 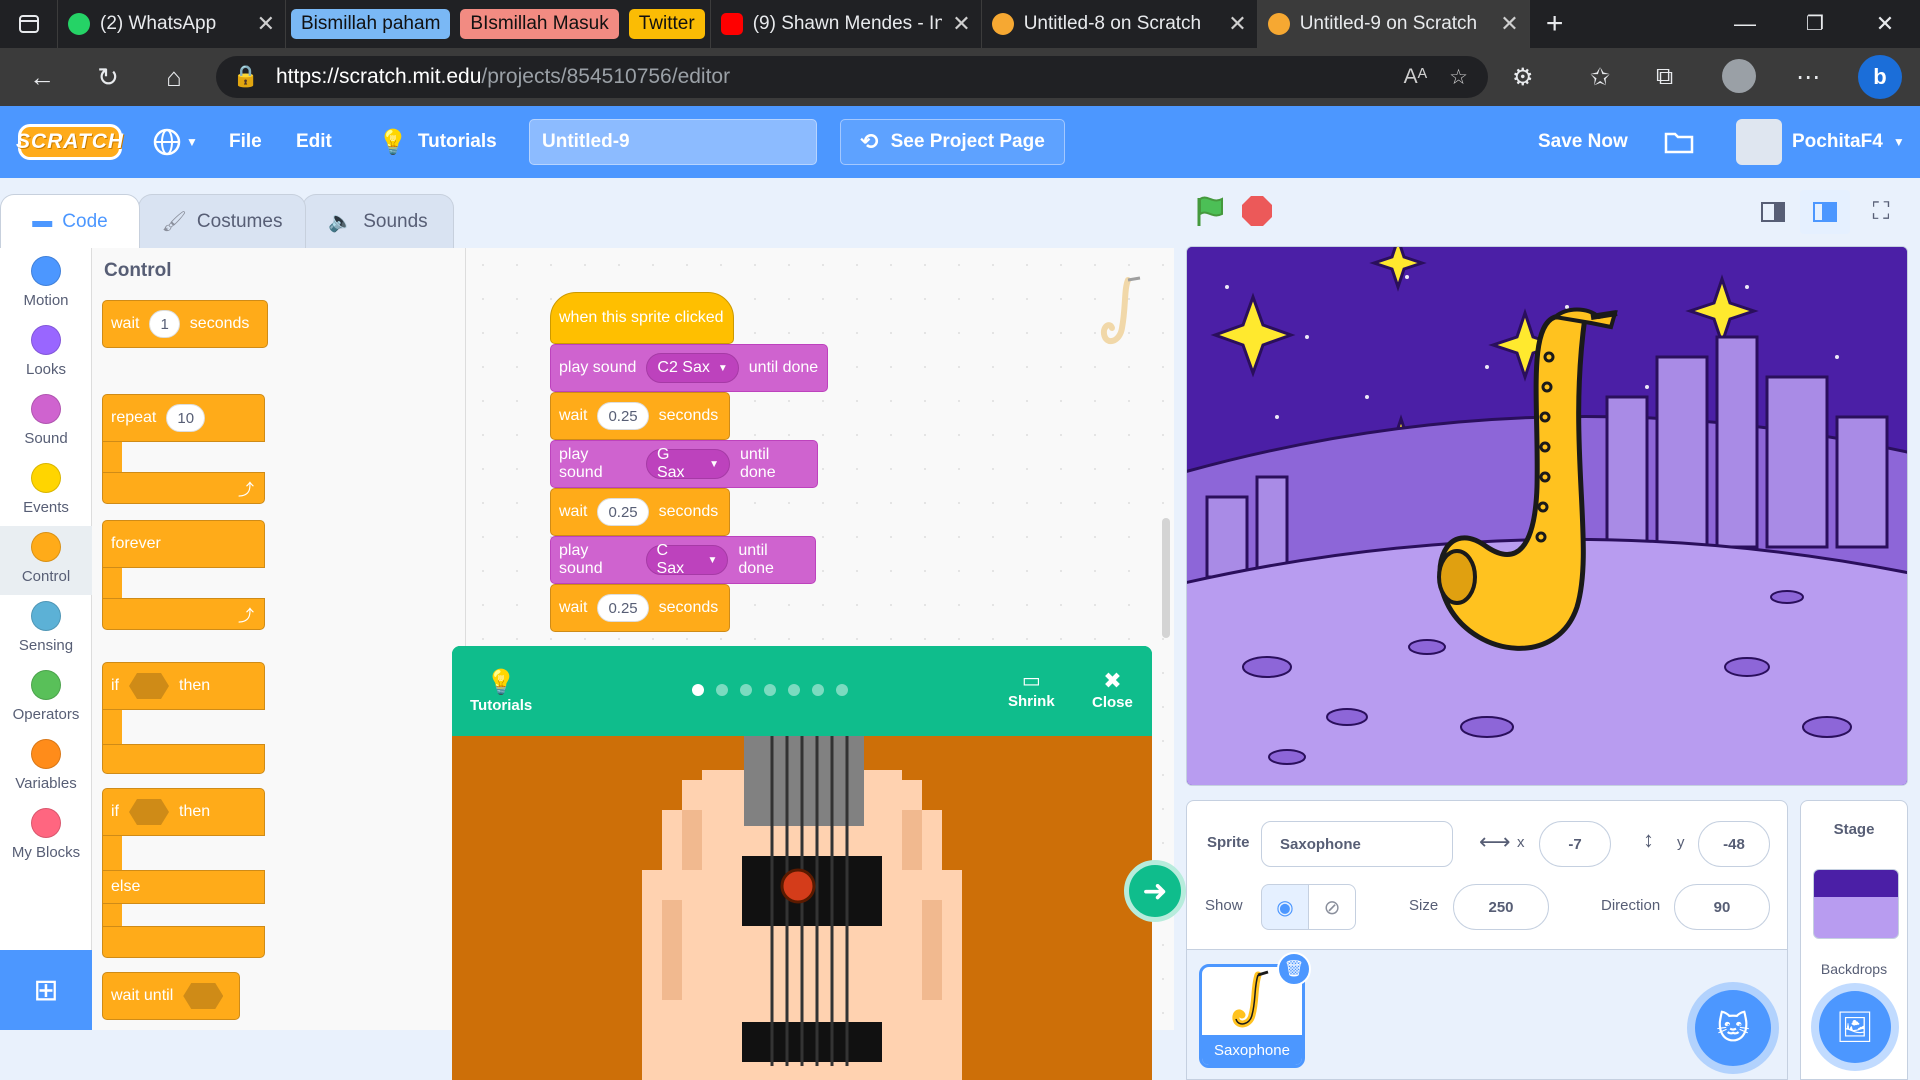 I want to click on block-input: 10, so click(x=186, y=418).